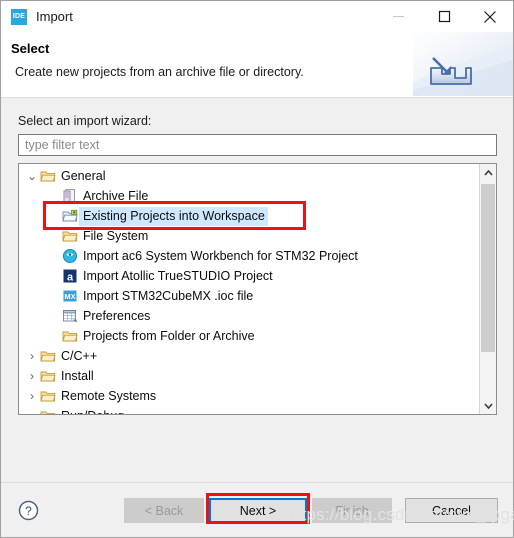 The width and height of the screenshot is (514, 538). Describe the element at coordinates (178, 275) in the screenshot. I see `tree-item-label: Import Atollic TrueSTUDIO Project` at that location.